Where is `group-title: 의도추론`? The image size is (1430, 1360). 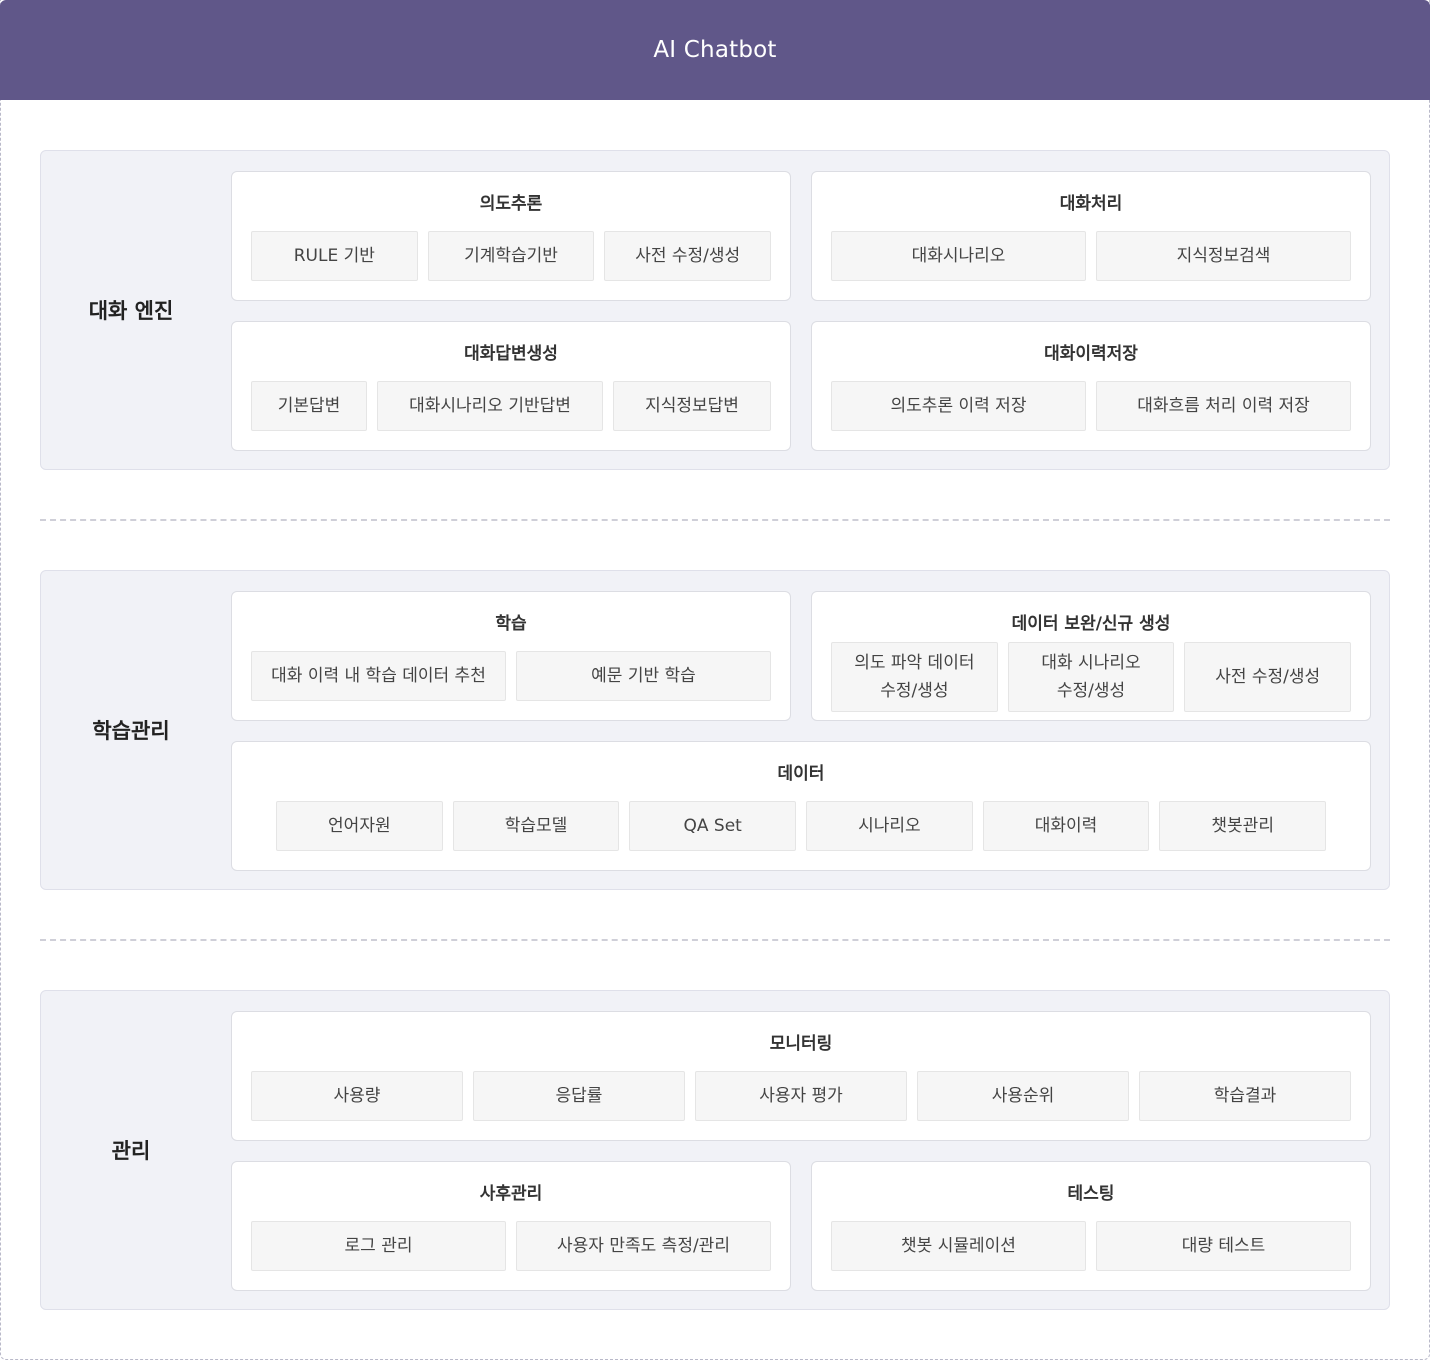 group-title: 의도추론 is located at coordinates (511, 204).